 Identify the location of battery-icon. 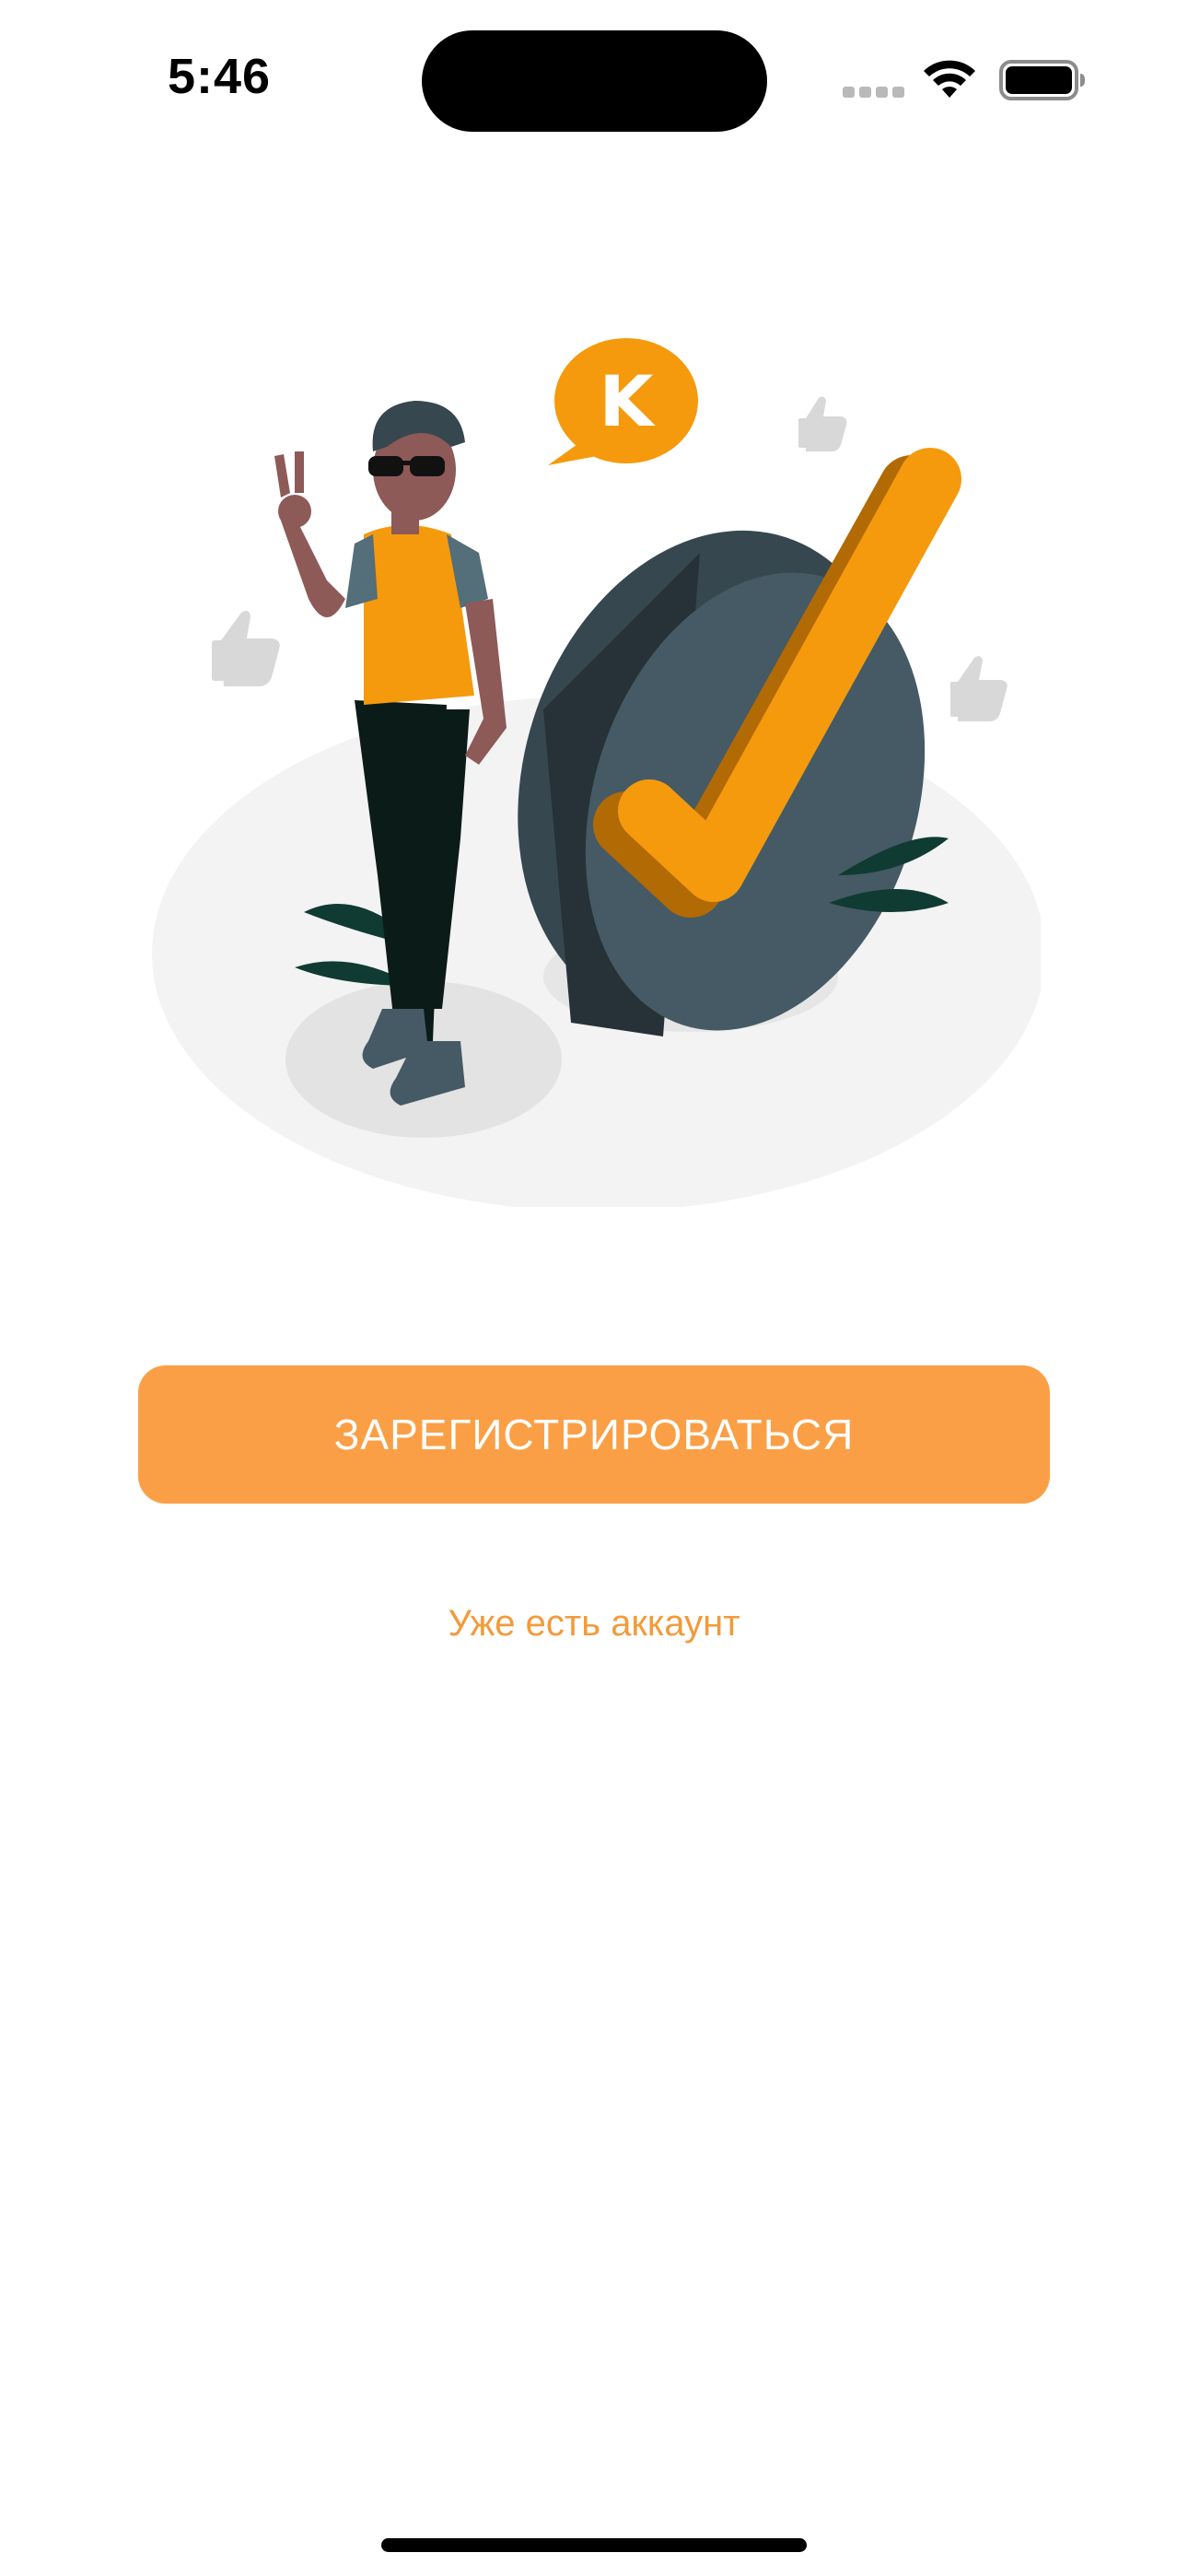
(1042, 80).